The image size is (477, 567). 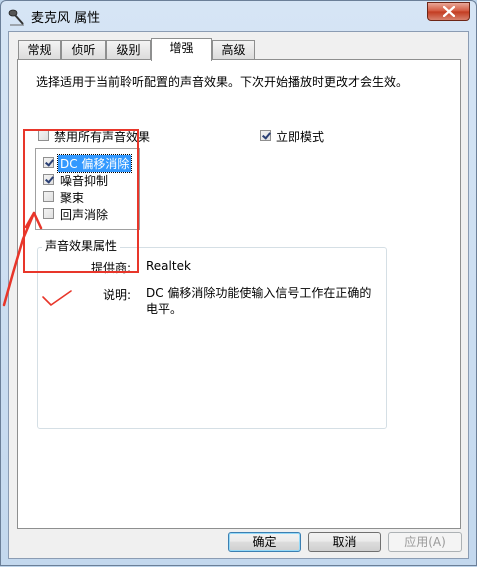 I want to click on title-bar: 麦克风 属性, so click(x=238, y=16).